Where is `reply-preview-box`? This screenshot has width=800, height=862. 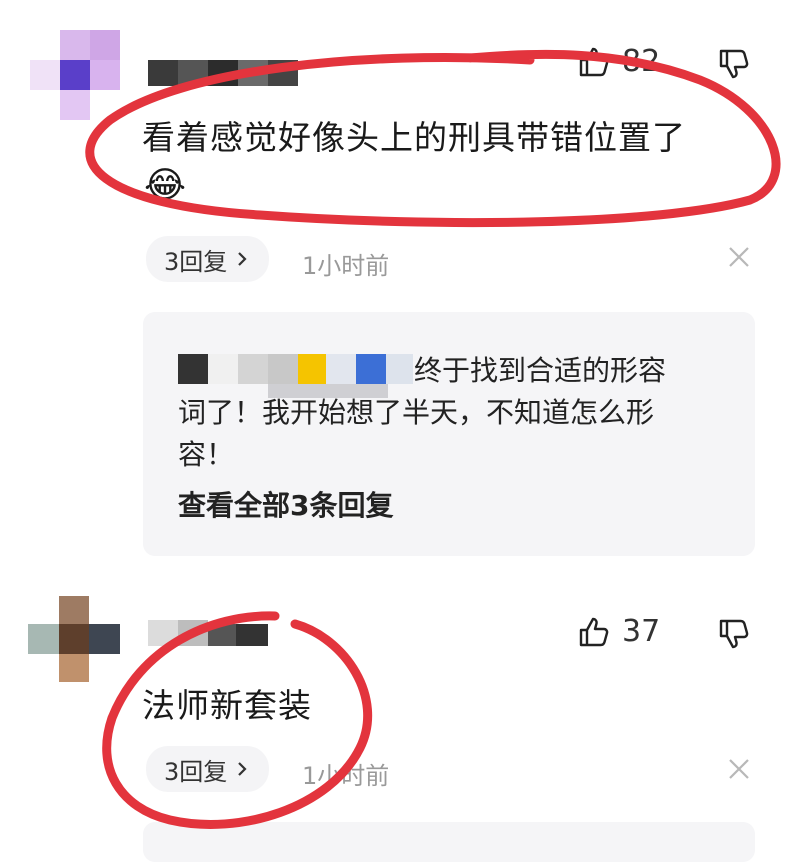 reply-preview-box is located at coordinates (449, 842).